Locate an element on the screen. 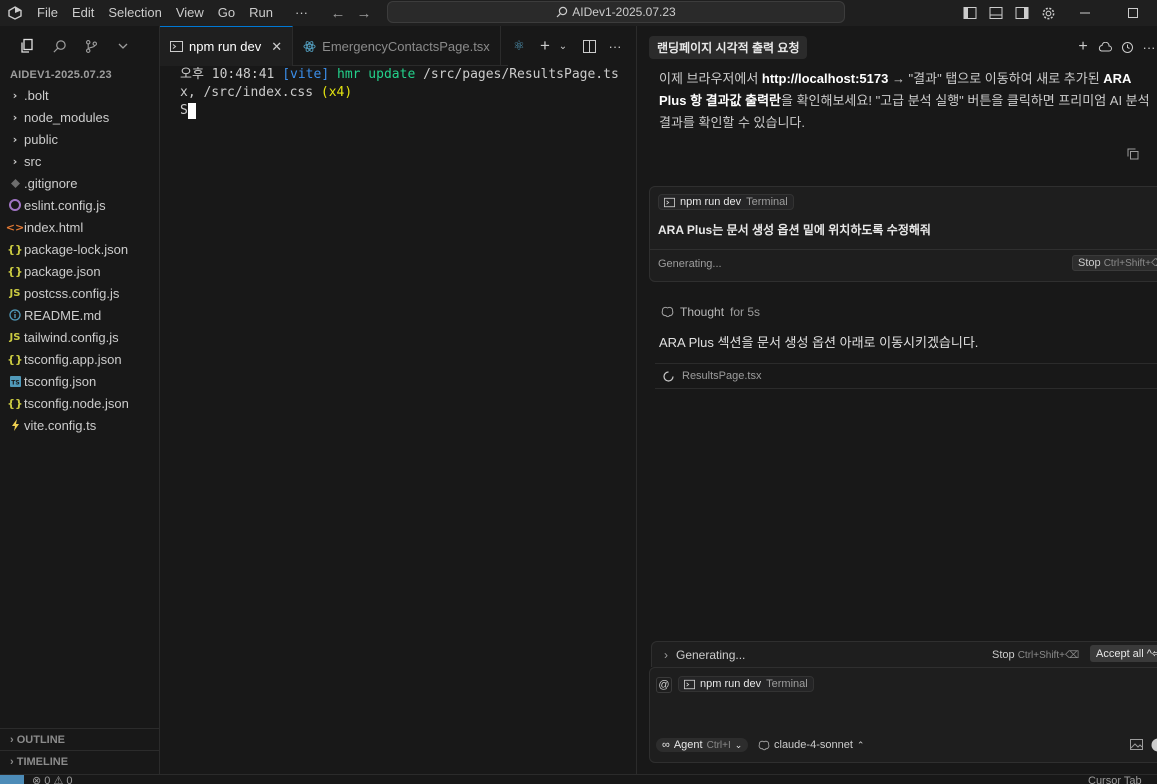 This screenshot has width=1157, height=784. accept-shortcut: ^⏎ is located at coordinates (1151, 654).